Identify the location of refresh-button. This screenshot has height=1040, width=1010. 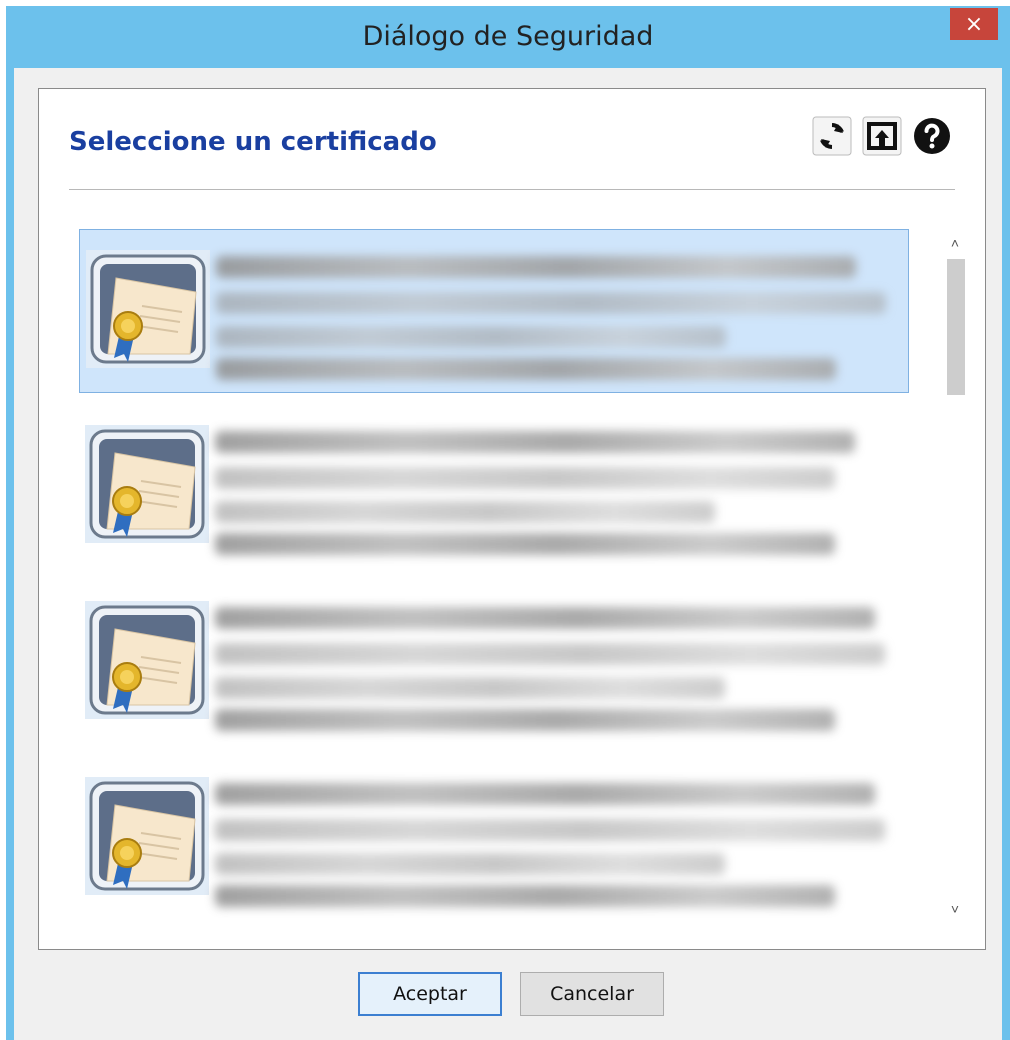
(832, 136).